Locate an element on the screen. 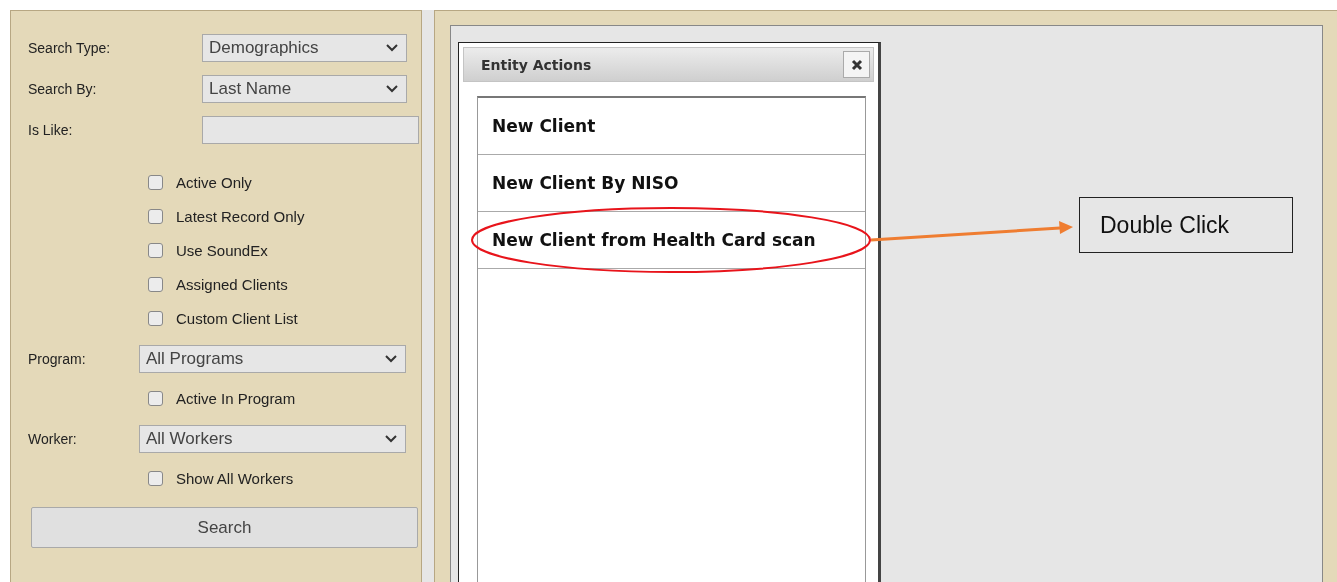  dropdown: Last Name is located at coordinates (304, 89).